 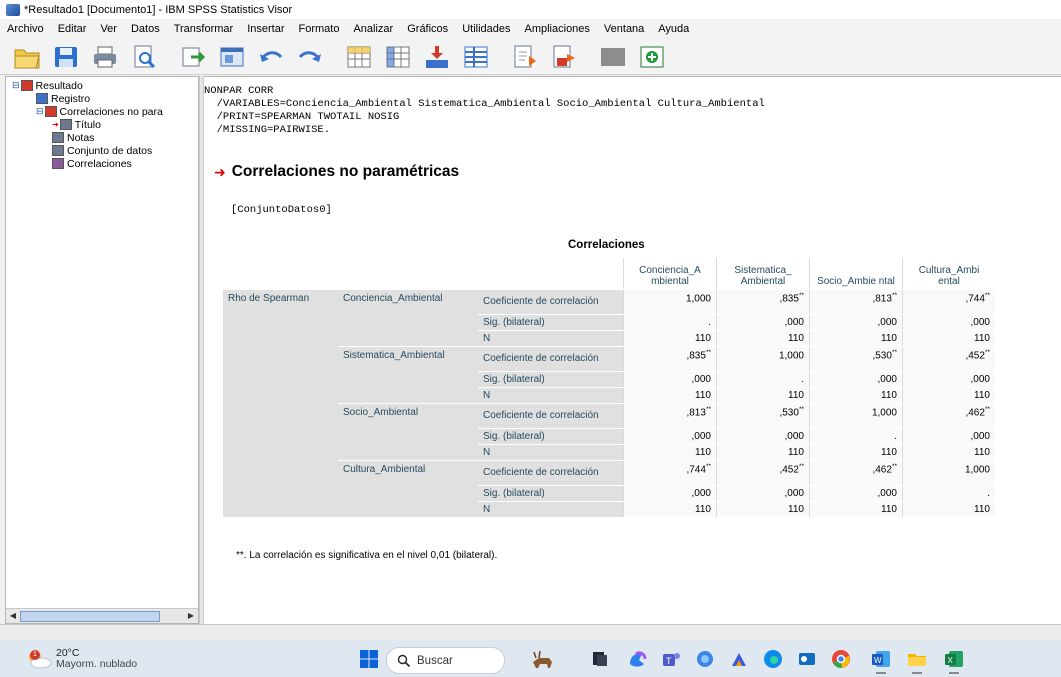 I want to click on menu-ayuda: Ayuda, so click(x=673, y=29).